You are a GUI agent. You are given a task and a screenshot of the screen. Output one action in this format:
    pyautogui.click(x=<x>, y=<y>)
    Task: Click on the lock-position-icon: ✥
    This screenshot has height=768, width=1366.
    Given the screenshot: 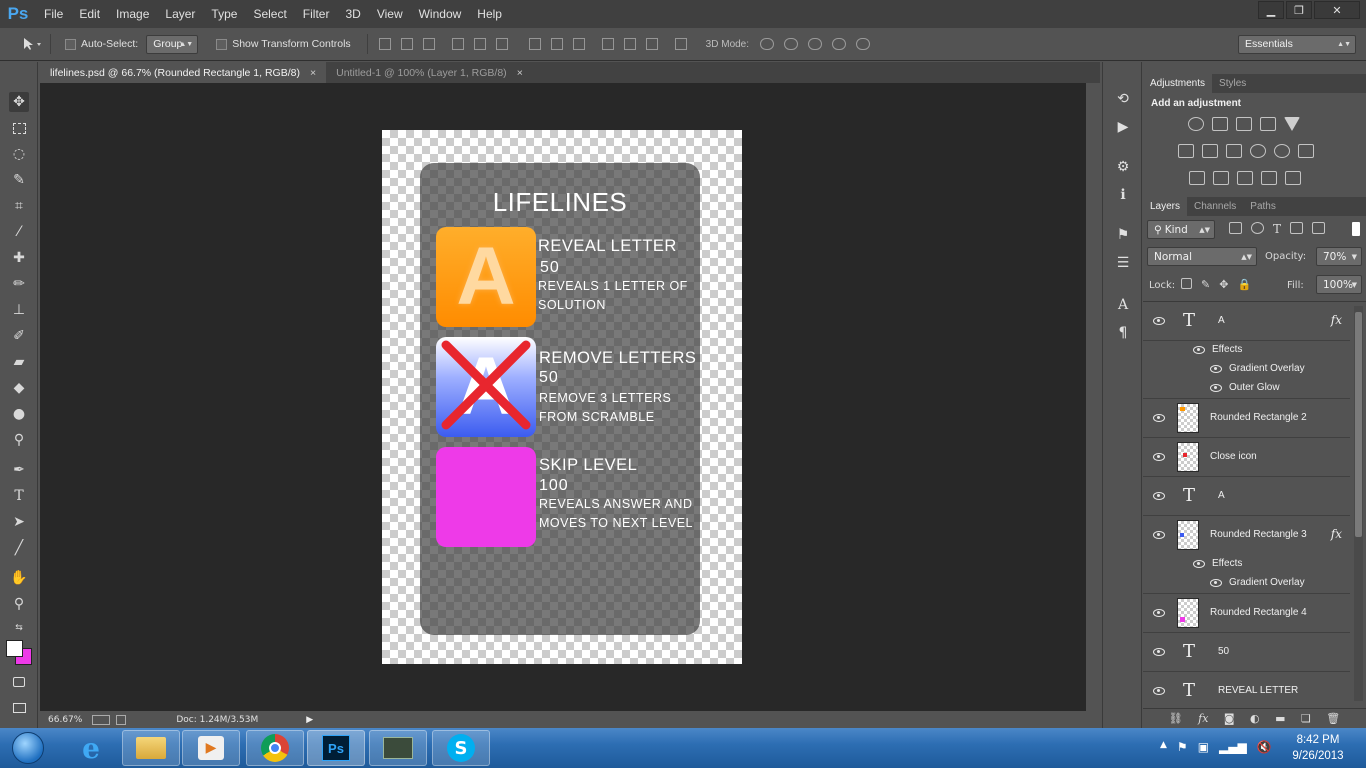 What is the action you would take?
    pyautogui.click(x=1223, y=284)
    